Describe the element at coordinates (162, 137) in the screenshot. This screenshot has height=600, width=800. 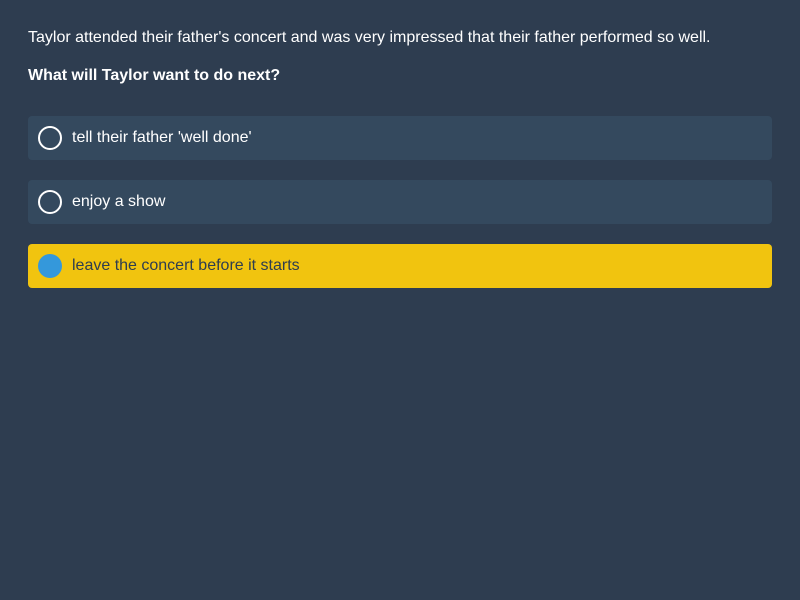
I see `answer-option-label: tell their father 'well done'` at that location.